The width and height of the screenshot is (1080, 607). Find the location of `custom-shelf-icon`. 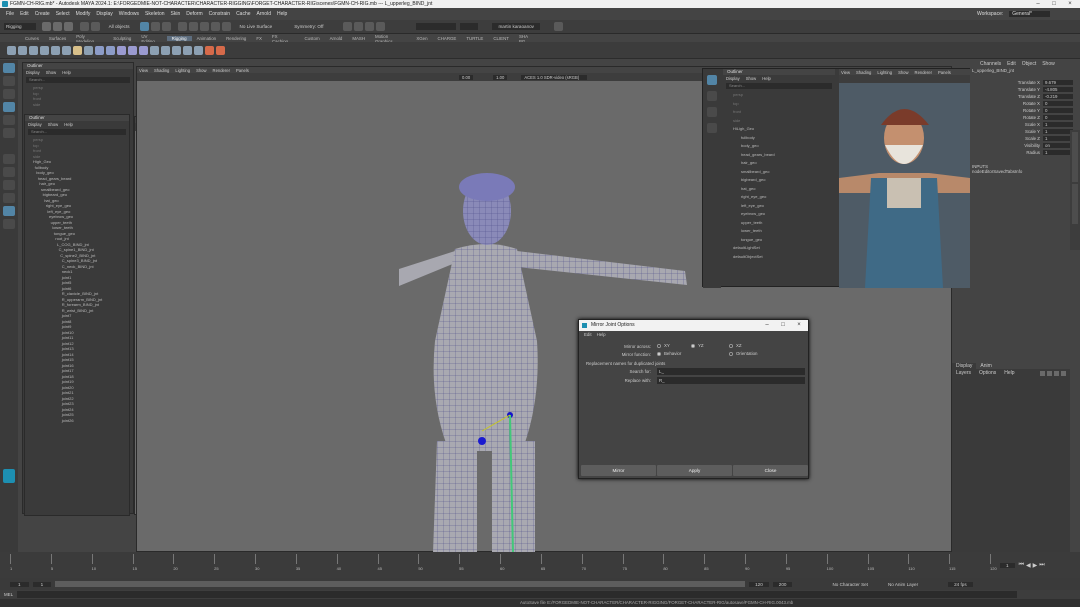

custom-shelf-icon is located at coordinates (220, 50).